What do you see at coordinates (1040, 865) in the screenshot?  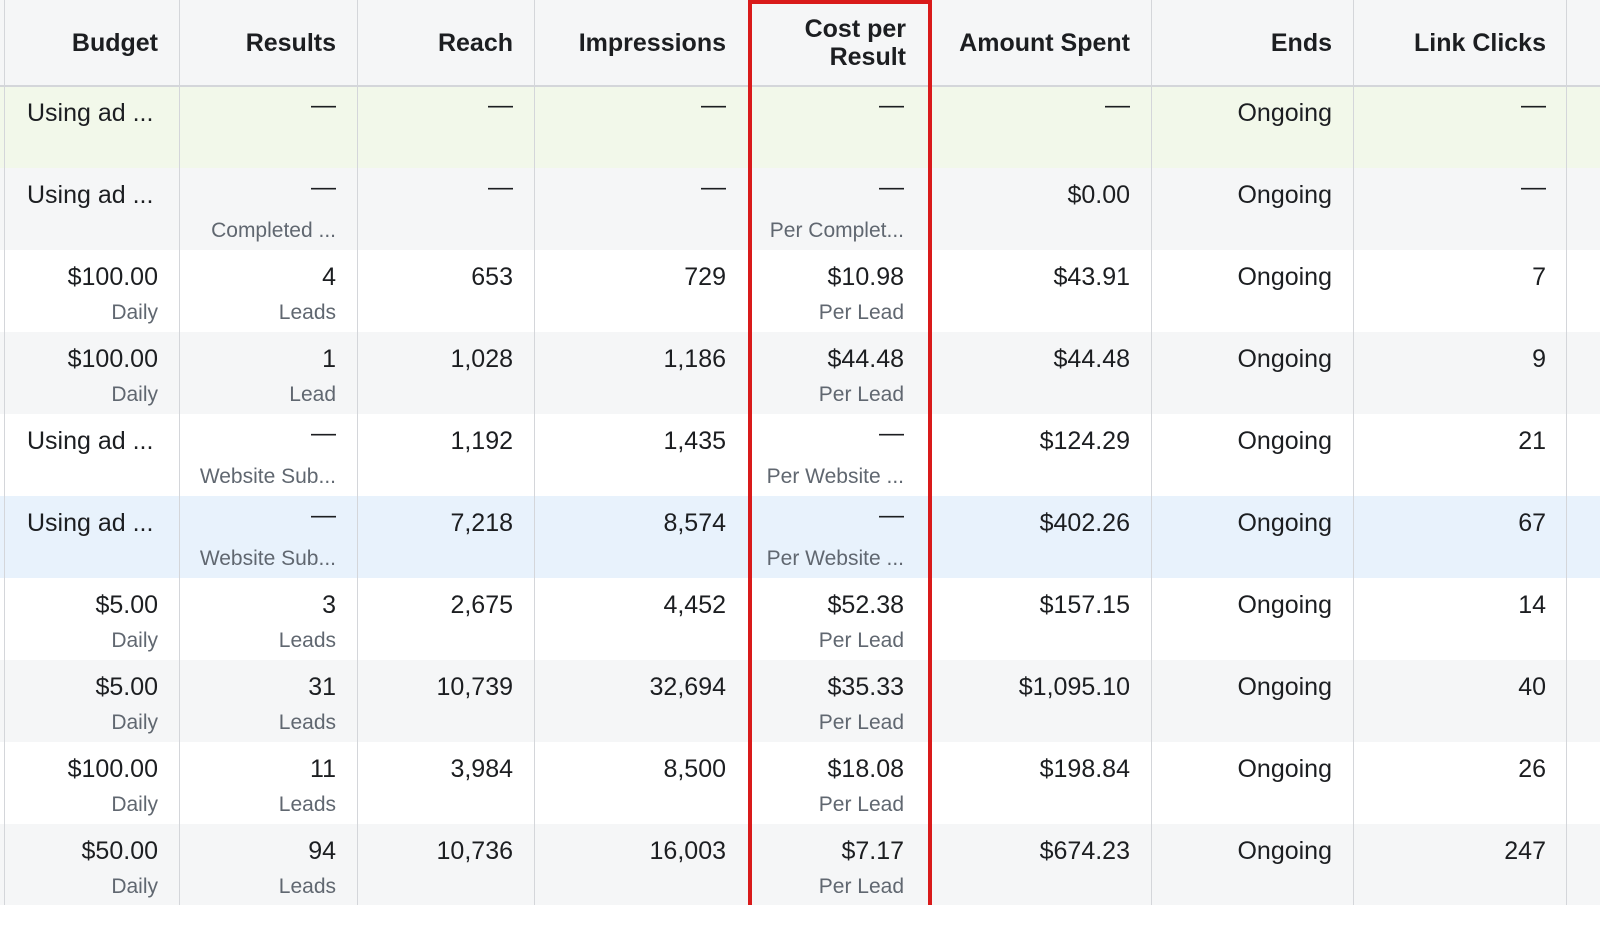 I see `cell-spent: $674.23` at bounding box center [1040, 865].